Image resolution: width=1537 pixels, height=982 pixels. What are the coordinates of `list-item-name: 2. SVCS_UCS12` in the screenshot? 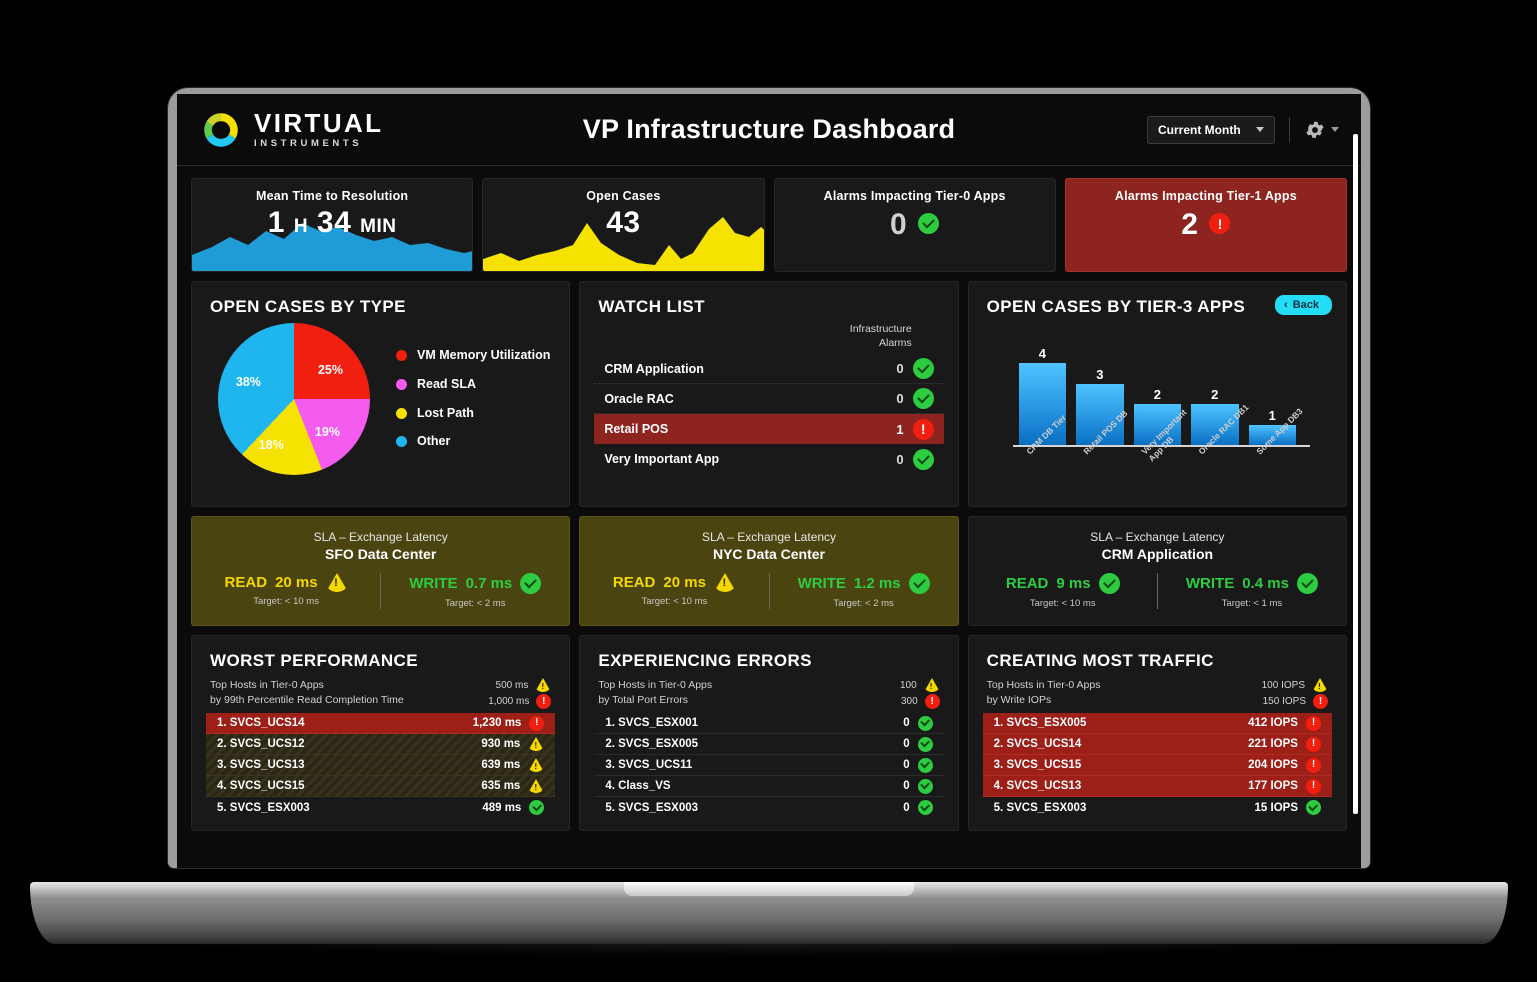 It's located at (261, 744).